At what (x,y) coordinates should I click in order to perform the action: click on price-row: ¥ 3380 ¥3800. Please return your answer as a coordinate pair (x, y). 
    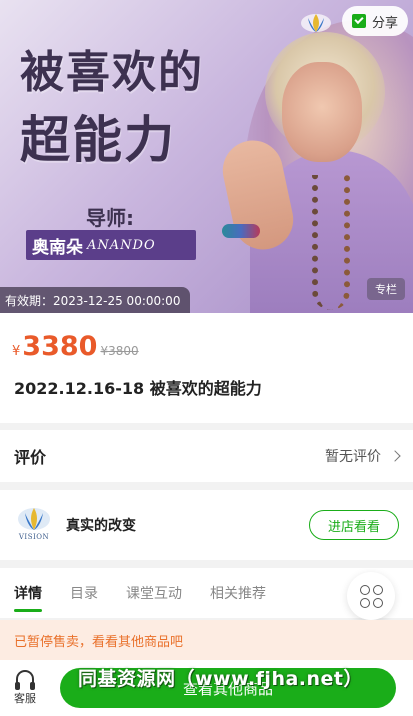
    Looking at the image, I should click on (75, 346).